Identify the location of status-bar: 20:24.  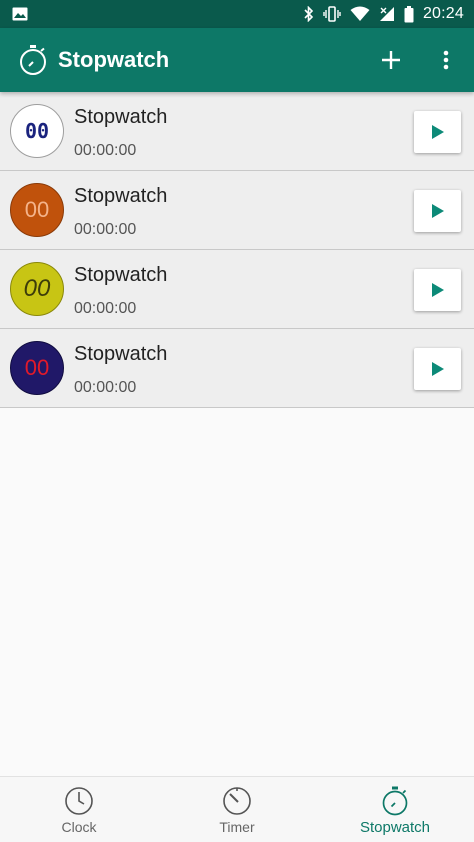
(237, 14).